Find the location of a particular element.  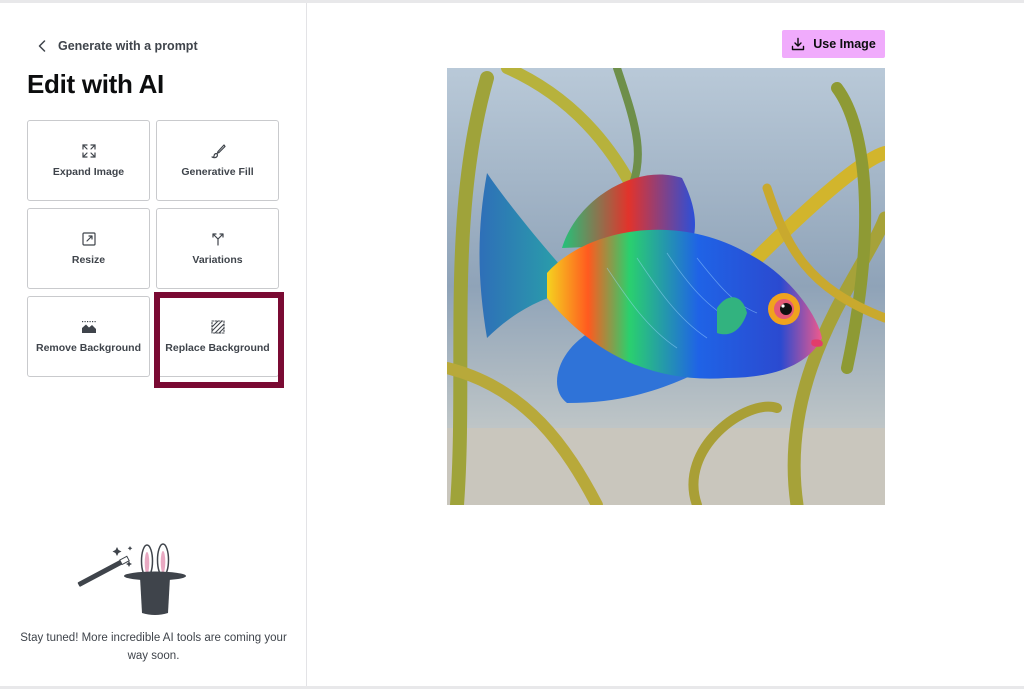

tool-replace-background: Replace Background is located at coordinates (217, 336).